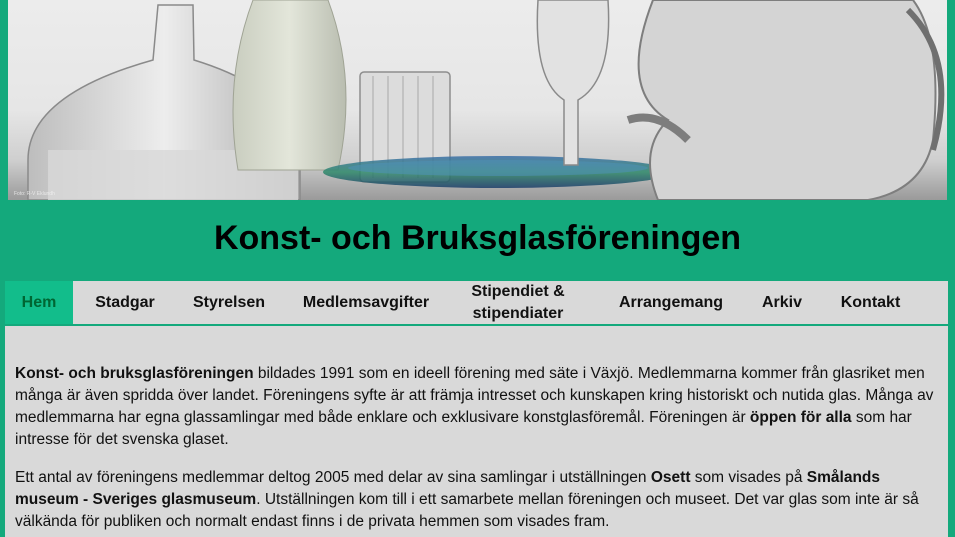  I want to click on nav-label: Stadgar, so click(125, 302).